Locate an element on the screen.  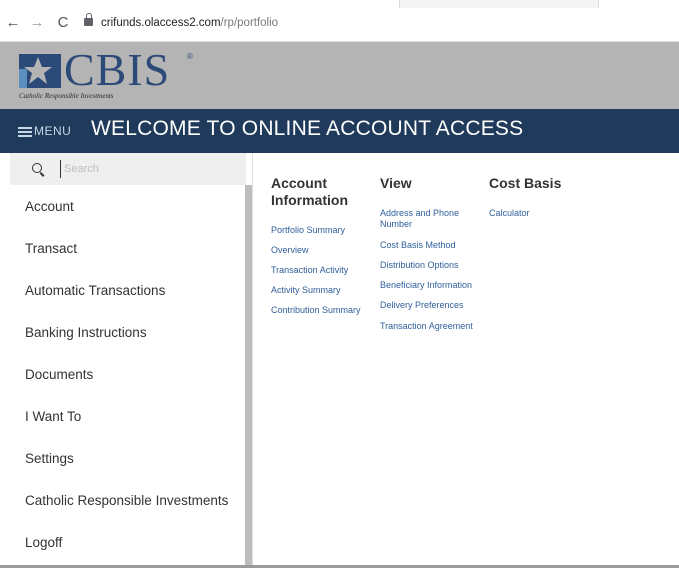
link-portfolio-summary: Portfolio Summary is located at coordinates (308, 230).